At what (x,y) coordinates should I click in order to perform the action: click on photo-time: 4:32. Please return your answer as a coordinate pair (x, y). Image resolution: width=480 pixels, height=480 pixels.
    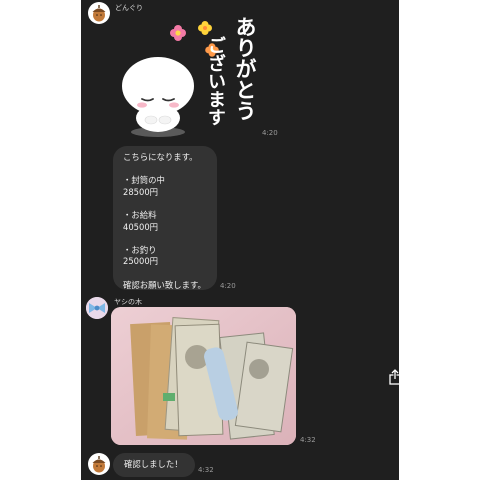
    Looking at the image, I should click on (308, 440).